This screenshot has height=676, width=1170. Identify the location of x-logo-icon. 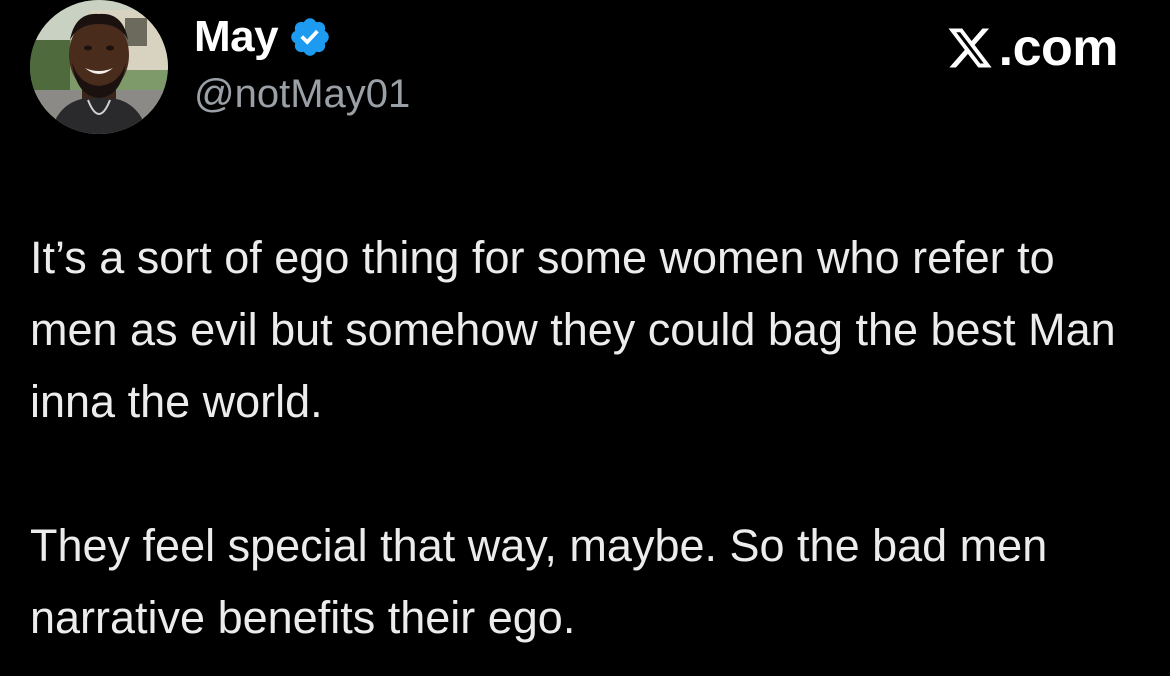
(970, 48).